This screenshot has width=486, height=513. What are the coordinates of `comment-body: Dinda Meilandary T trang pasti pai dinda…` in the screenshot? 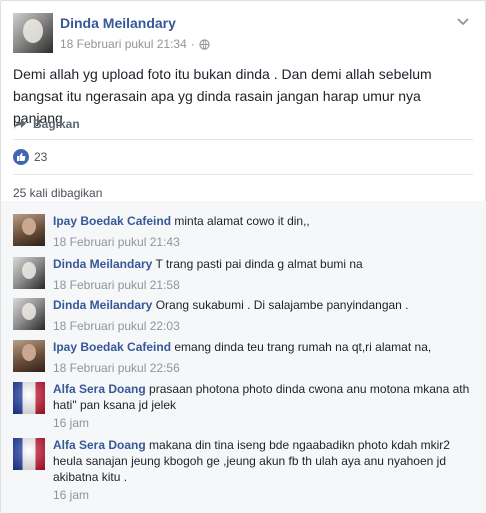 It's located at (264, 264).